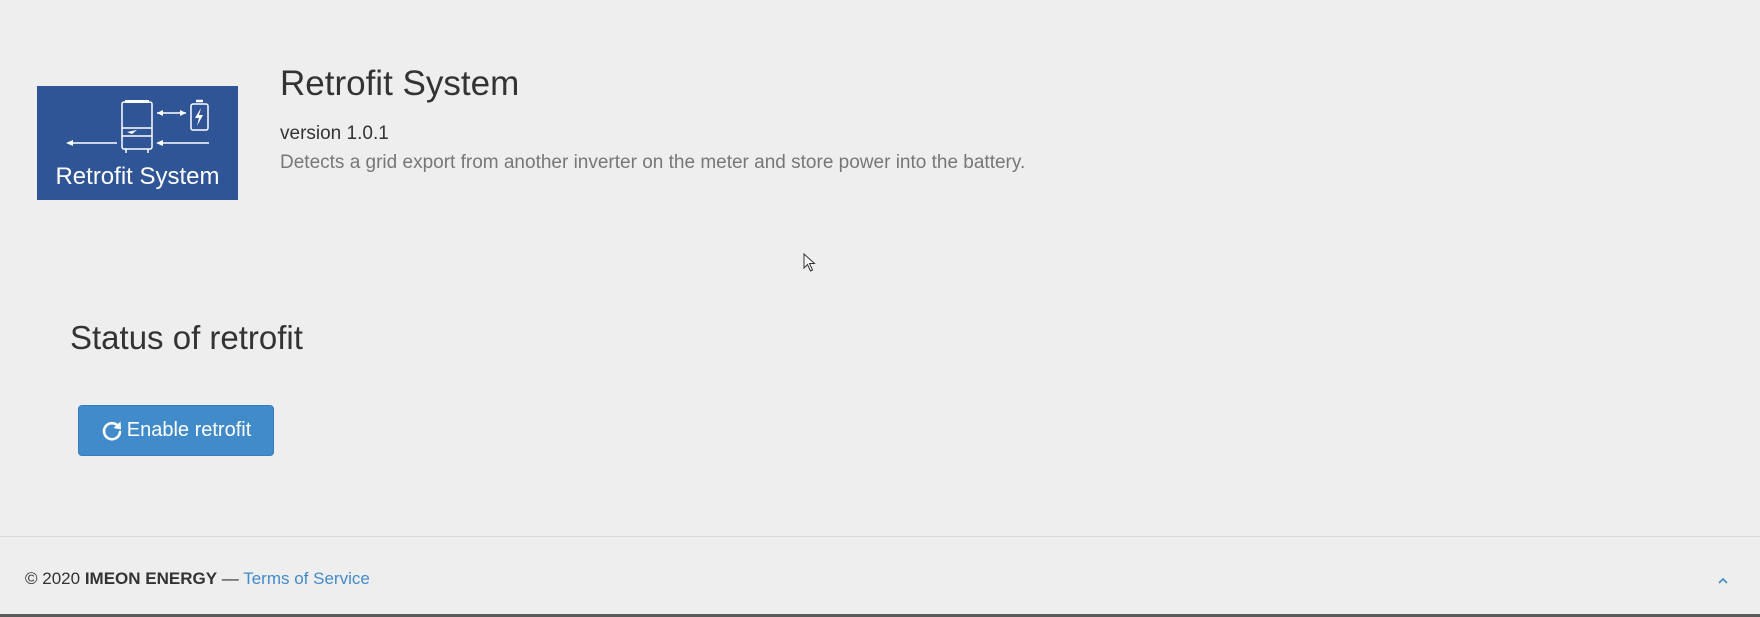 The height and width of the screenshot is (617, 1760). I want to click on footer: © 2020 IMEON ENERGY — Terms of Service, so click(197, 579).